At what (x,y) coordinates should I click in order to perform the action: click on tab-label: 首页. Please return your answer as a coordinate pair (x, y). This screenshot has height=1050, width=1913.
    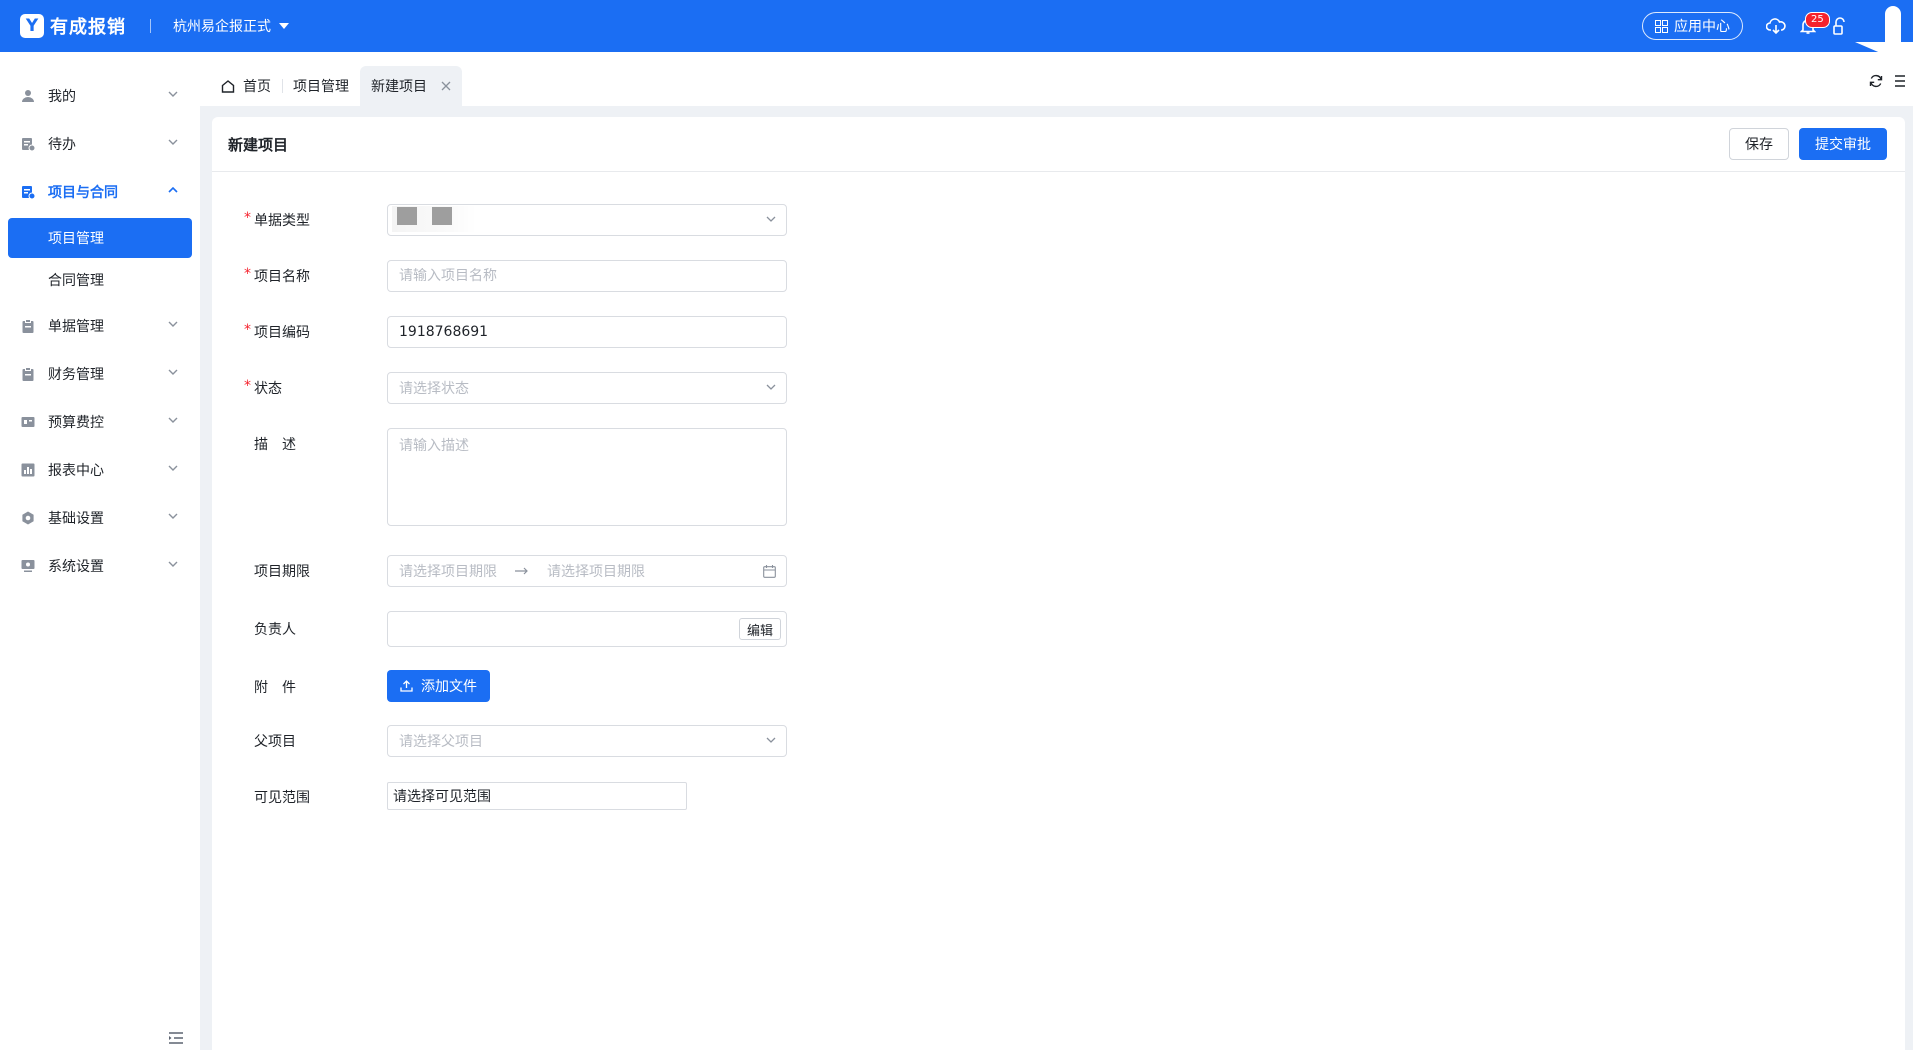
    Looking at the image, I should click on (257, 87).